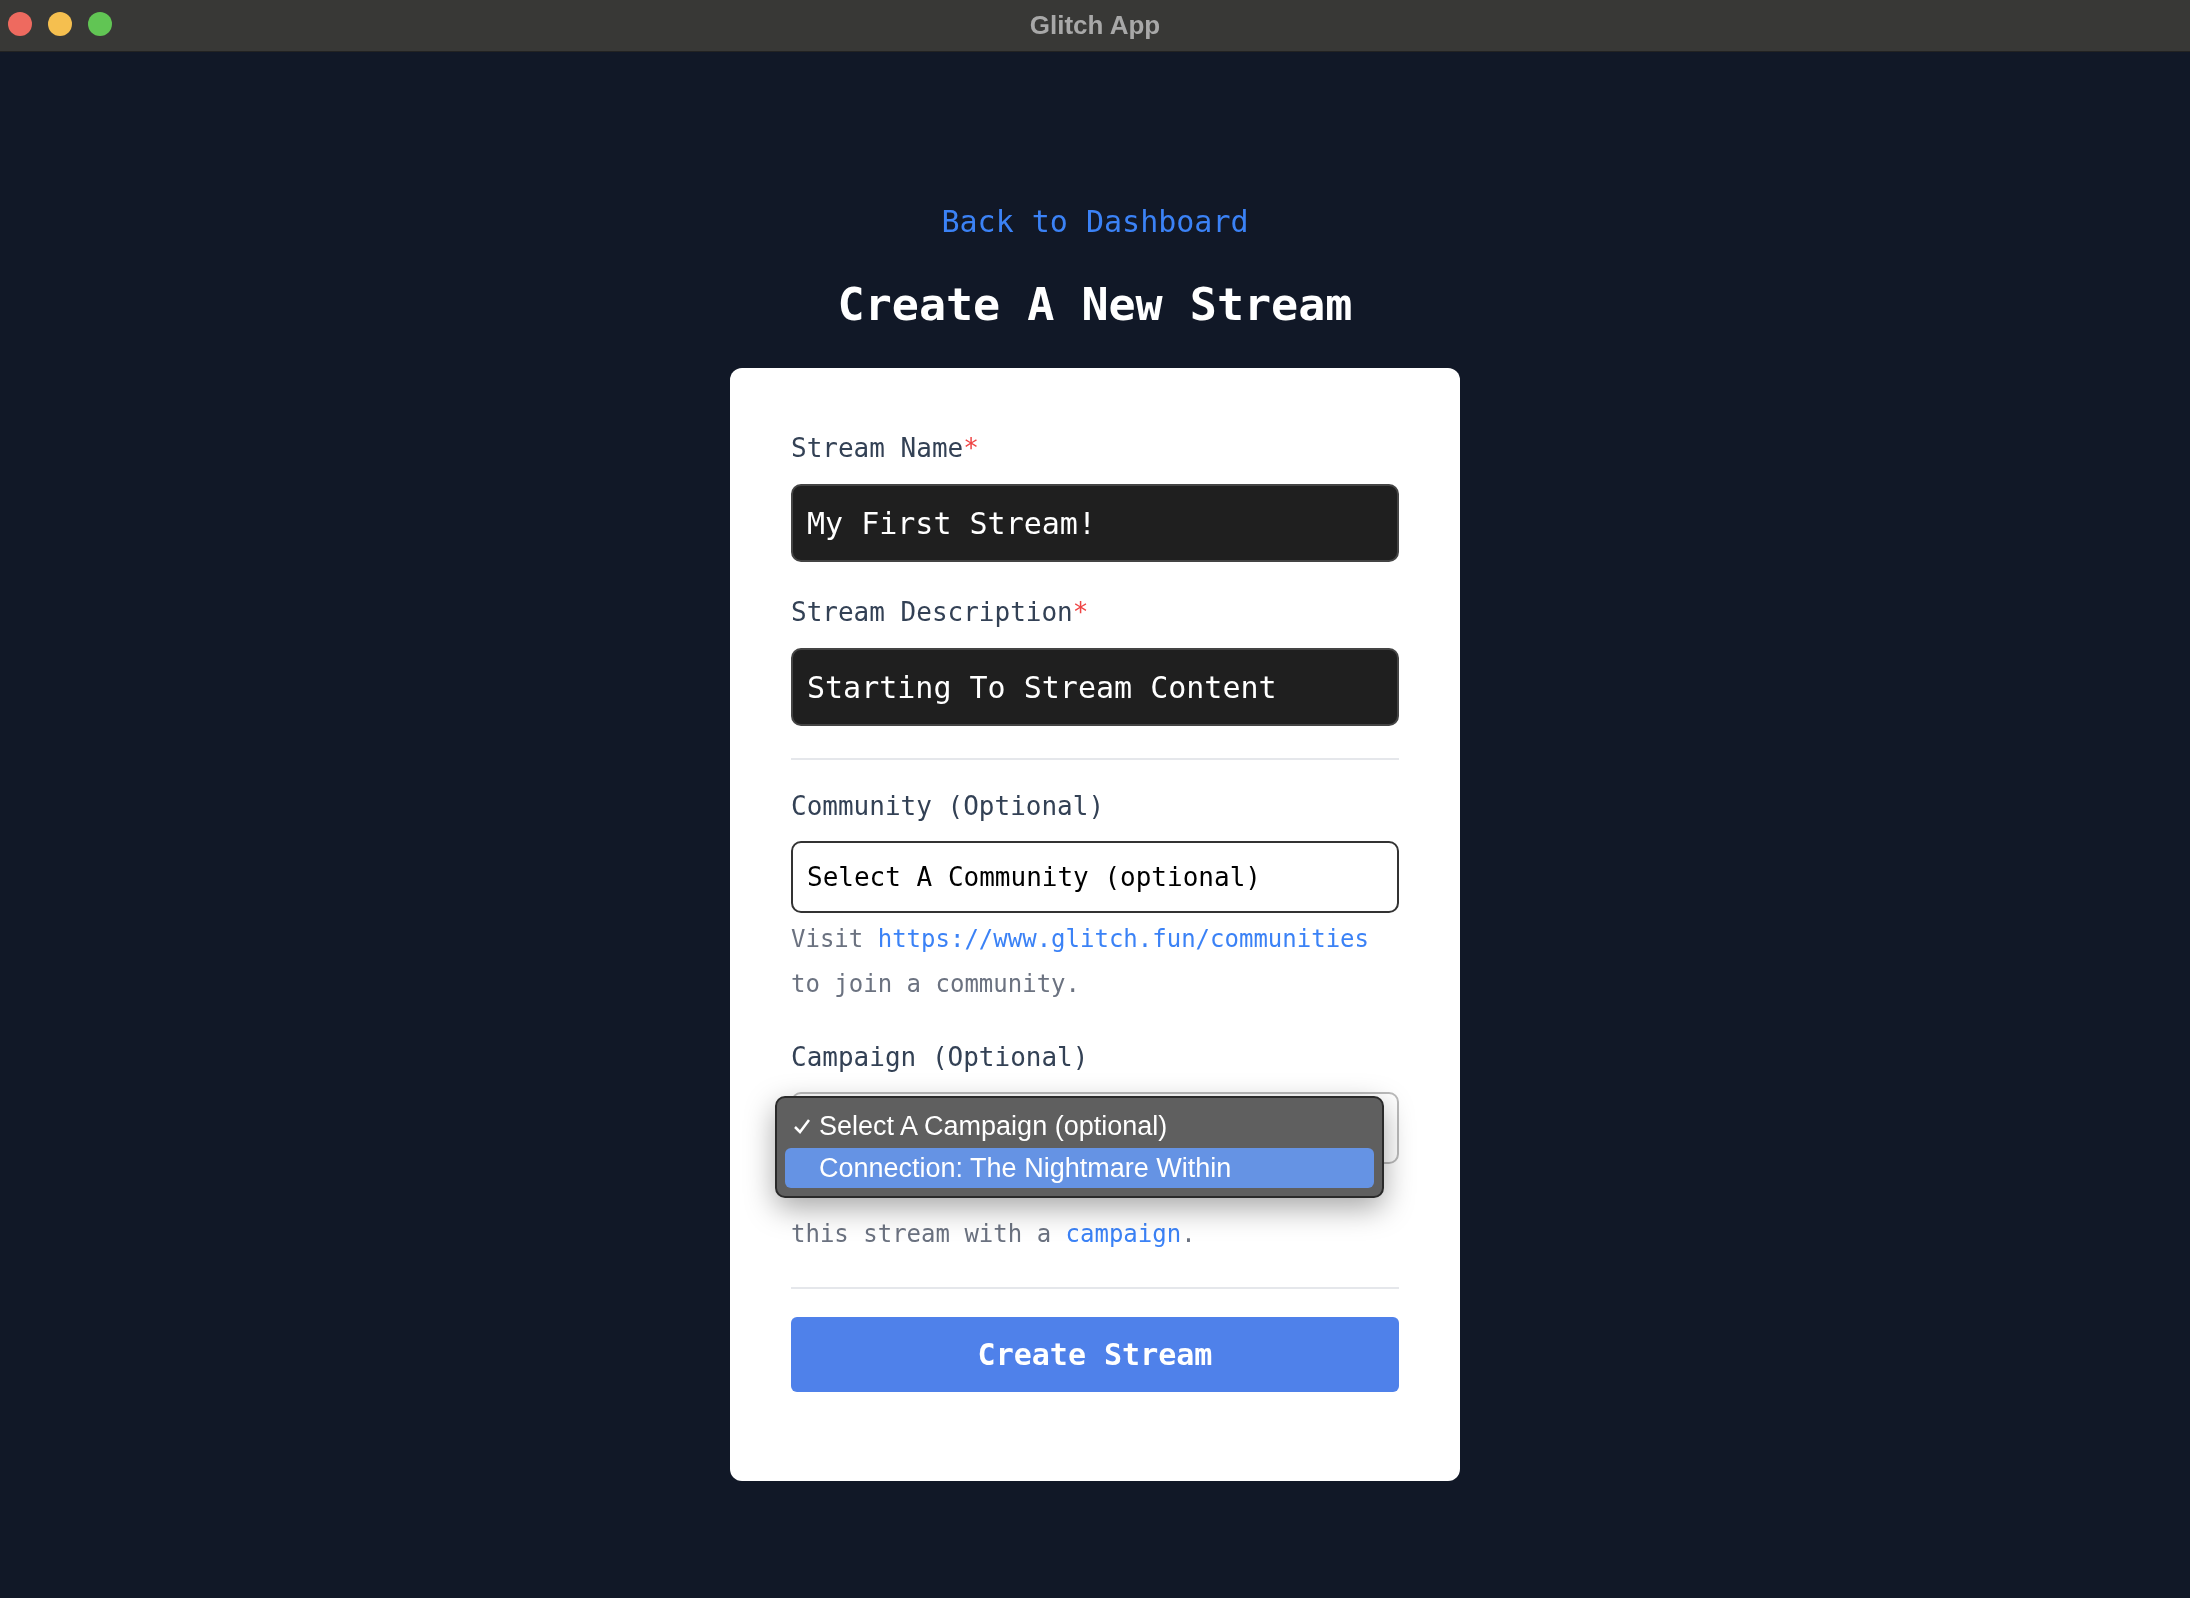  What do you see at coordinates (1095, 1354) in the screenshot?
I see `create-stream-button: Create Stream` at bounding box center [1095, 1354].